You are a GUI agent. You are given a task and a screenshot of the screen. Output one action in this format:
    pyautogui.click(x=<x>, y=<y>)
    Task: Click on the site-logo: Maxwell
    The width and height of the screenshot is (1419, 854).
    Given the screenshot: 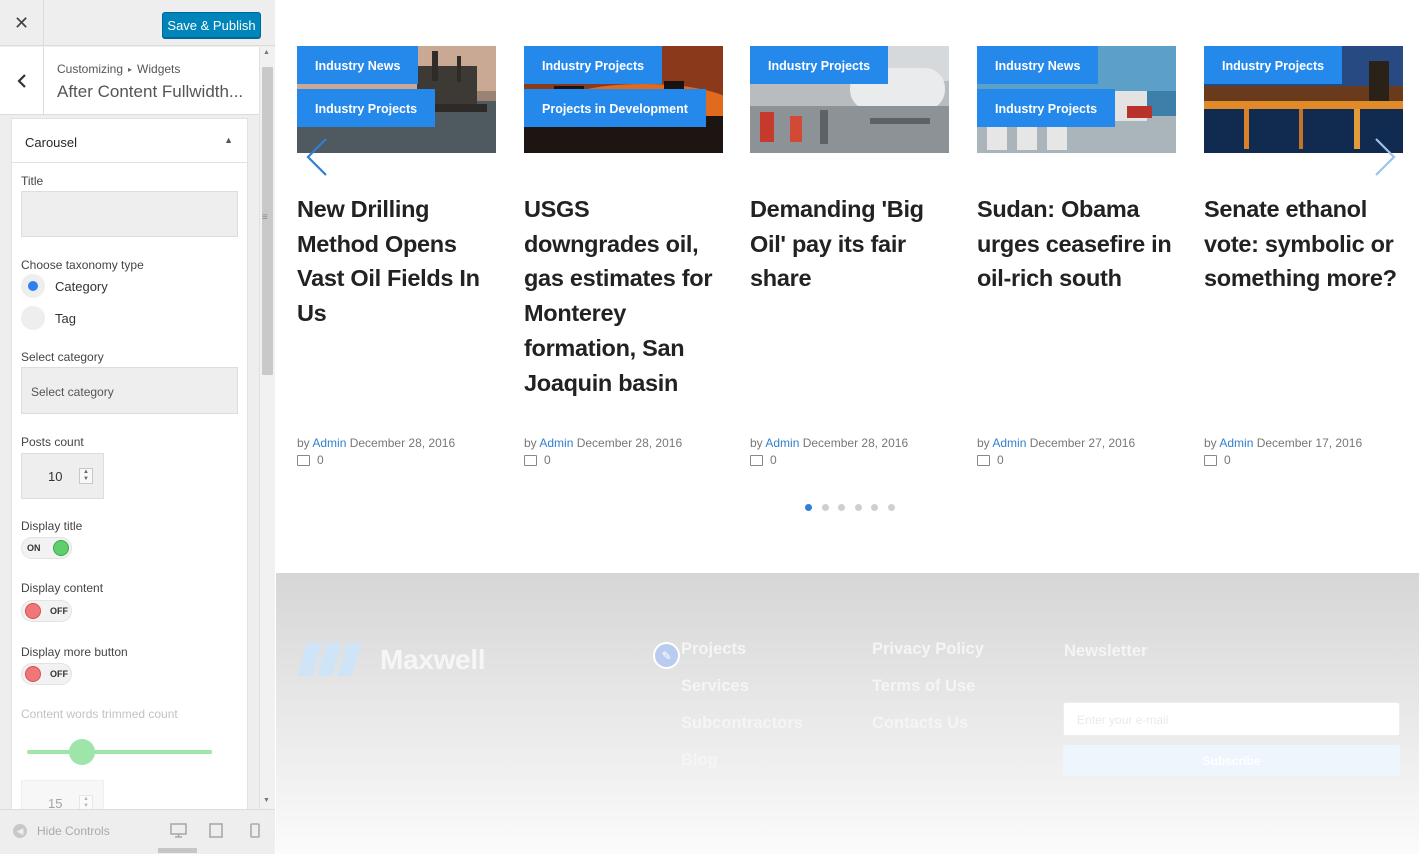 What is the action you would take?
    pyautogui.click(x=391, y=659)
    